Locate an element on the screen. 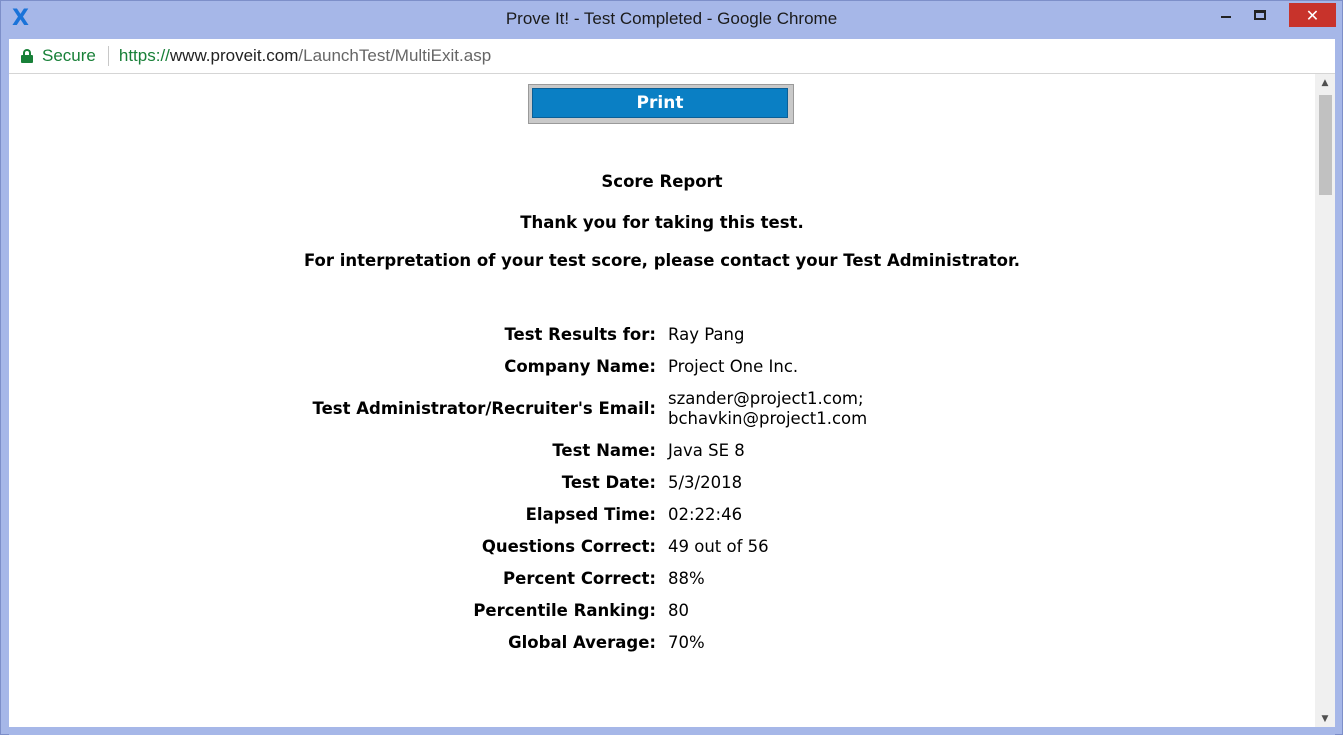 Image resolution: width=1343 pixels, height=735 pixels. url-path: /LaunchTest/MultiExit.asp is located at coordinates (395, 55).